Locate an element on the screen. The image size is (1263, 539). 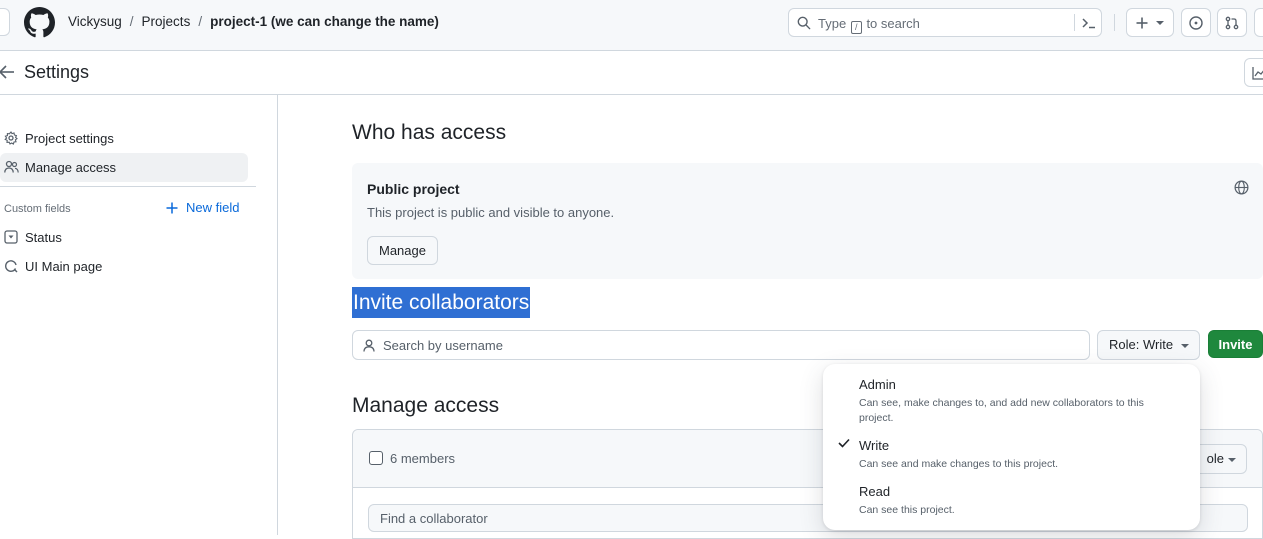
role-option-description: Can see this project. is located at coordinates (907, 510).